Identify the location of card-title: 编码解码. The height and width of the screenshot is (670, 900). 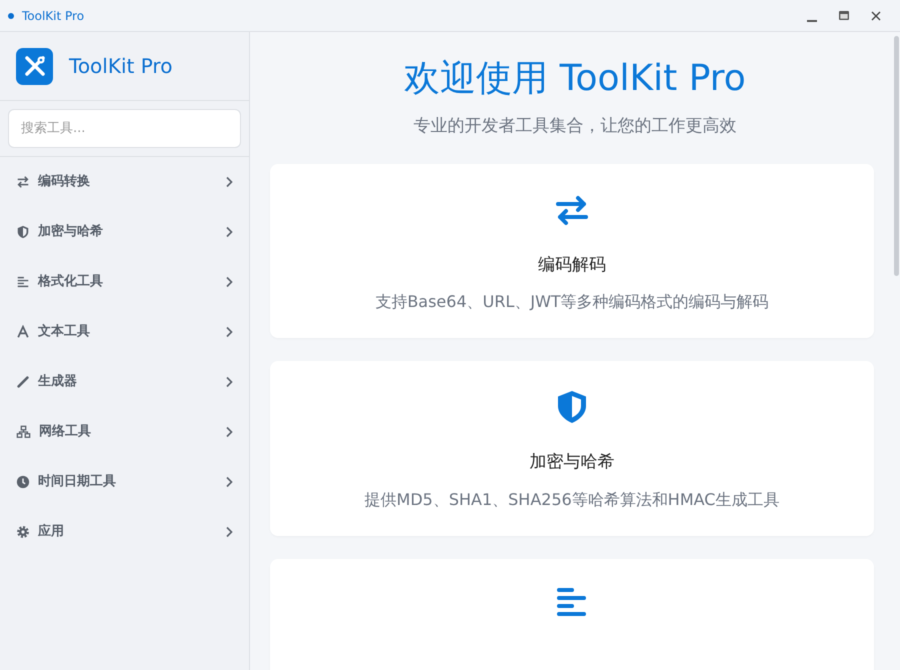
(572, 265).